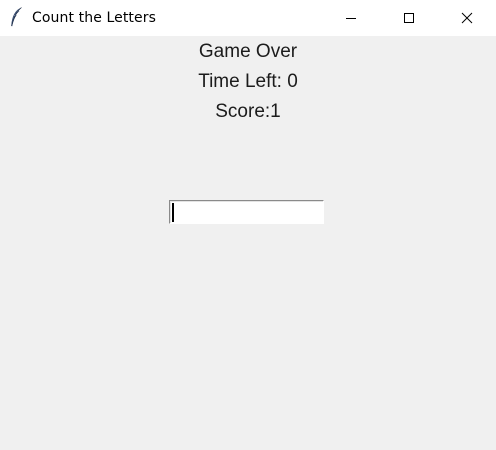 The image size is (496, 450). I want to click on close-icon, so click(467, 18).